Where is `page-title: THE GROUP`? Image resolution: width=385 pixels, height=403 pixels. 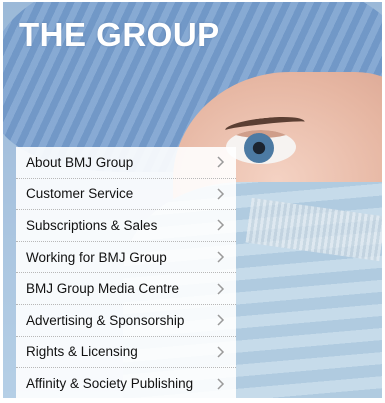 page-title: THE GROUP is located at coordinates (119, 34).